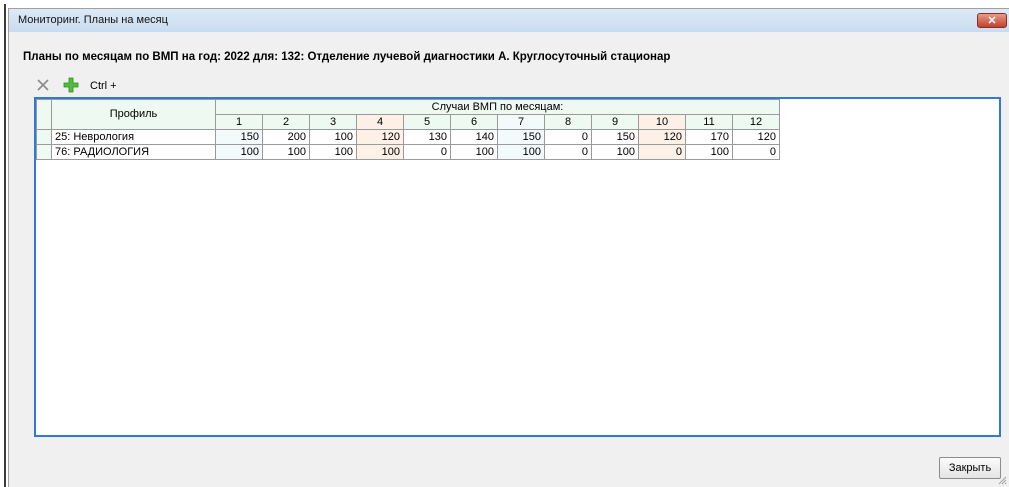 This screenshot has width=1009, height=487. I want to click on month-header-6: 6, so click(474, 122).